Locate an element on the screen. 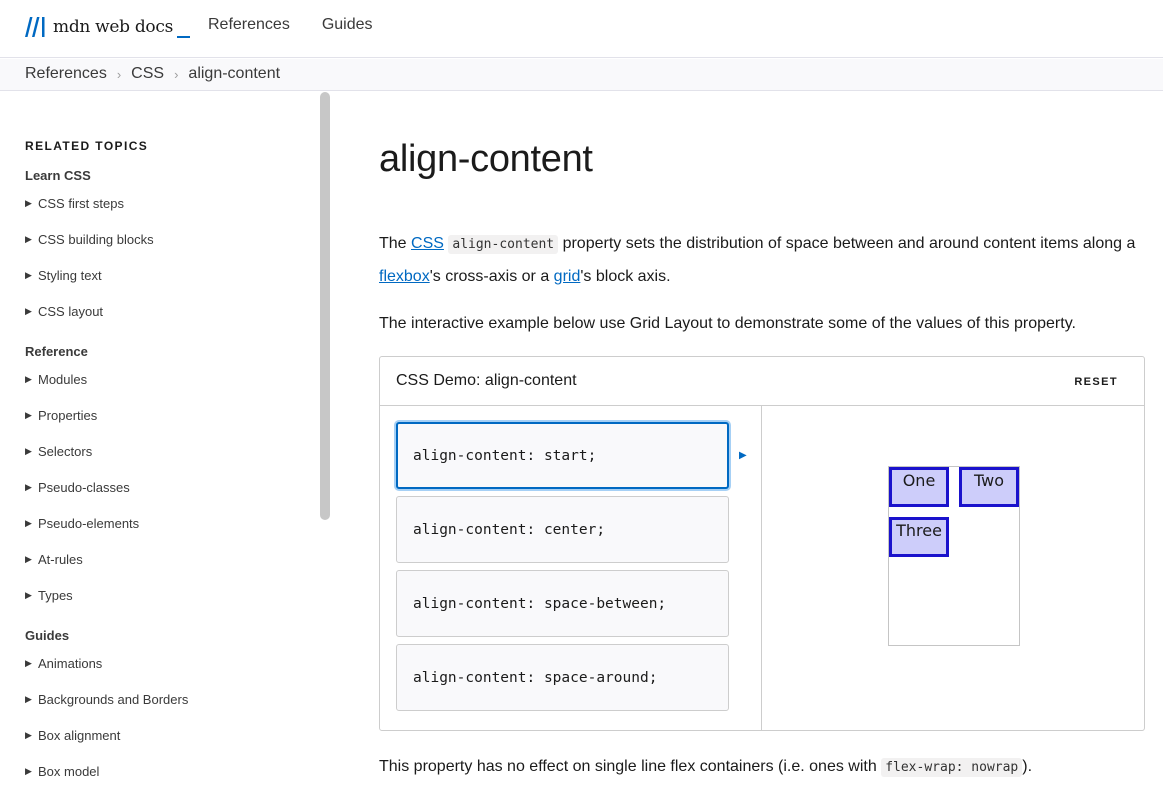 The width and height of the screenshot is (1163, 790). sidebar-item-types: ▶ Types is located at coordinates (49, 595).